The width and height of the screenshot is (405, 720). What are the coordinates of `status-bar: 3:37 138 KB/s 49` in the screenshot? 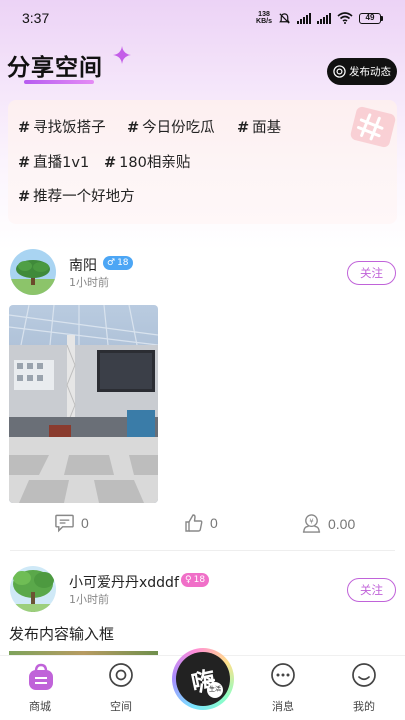 It's located at (202, 19).